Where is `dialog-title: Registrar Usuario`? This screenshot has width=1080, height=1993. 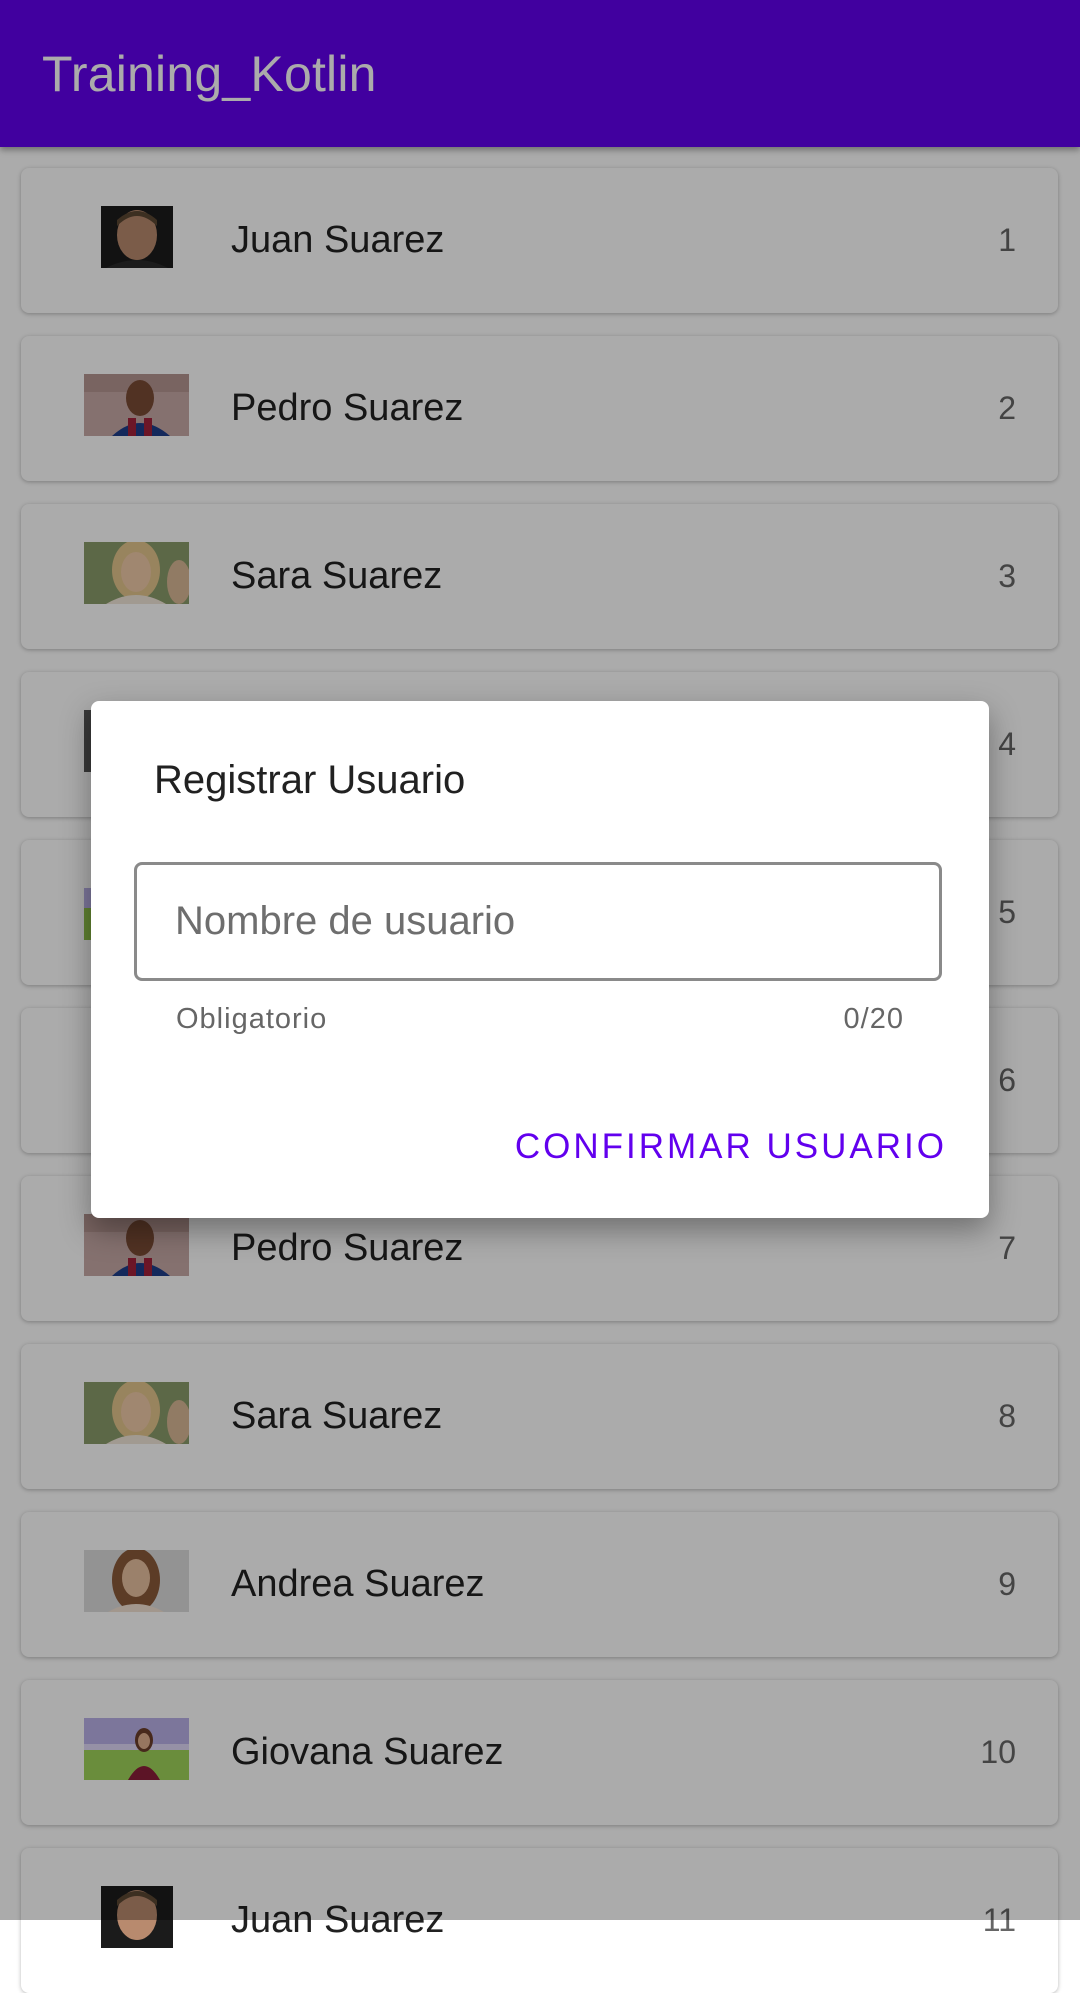 dialog-title: Registrar Usuario is located at coordinates (310, 780).